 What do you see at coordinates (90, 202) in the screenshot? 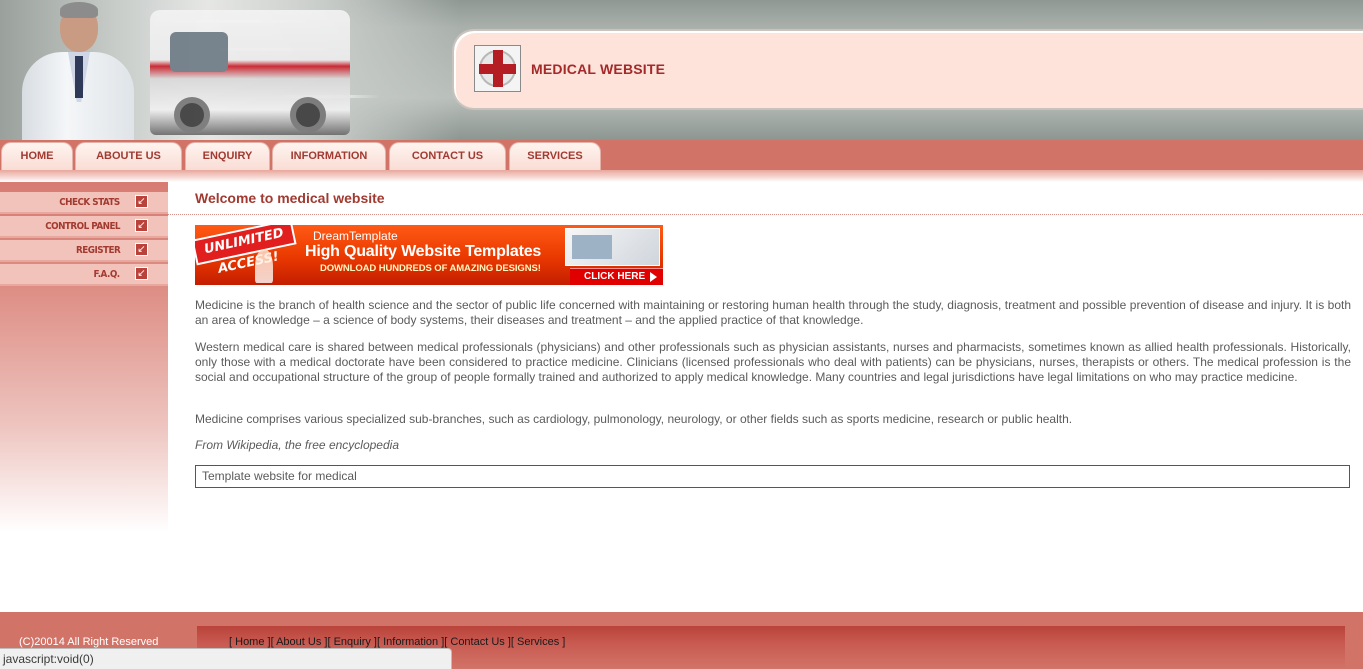
I see `sidebar-item-label: CHECK STATS` at bounding box center [90, 202].